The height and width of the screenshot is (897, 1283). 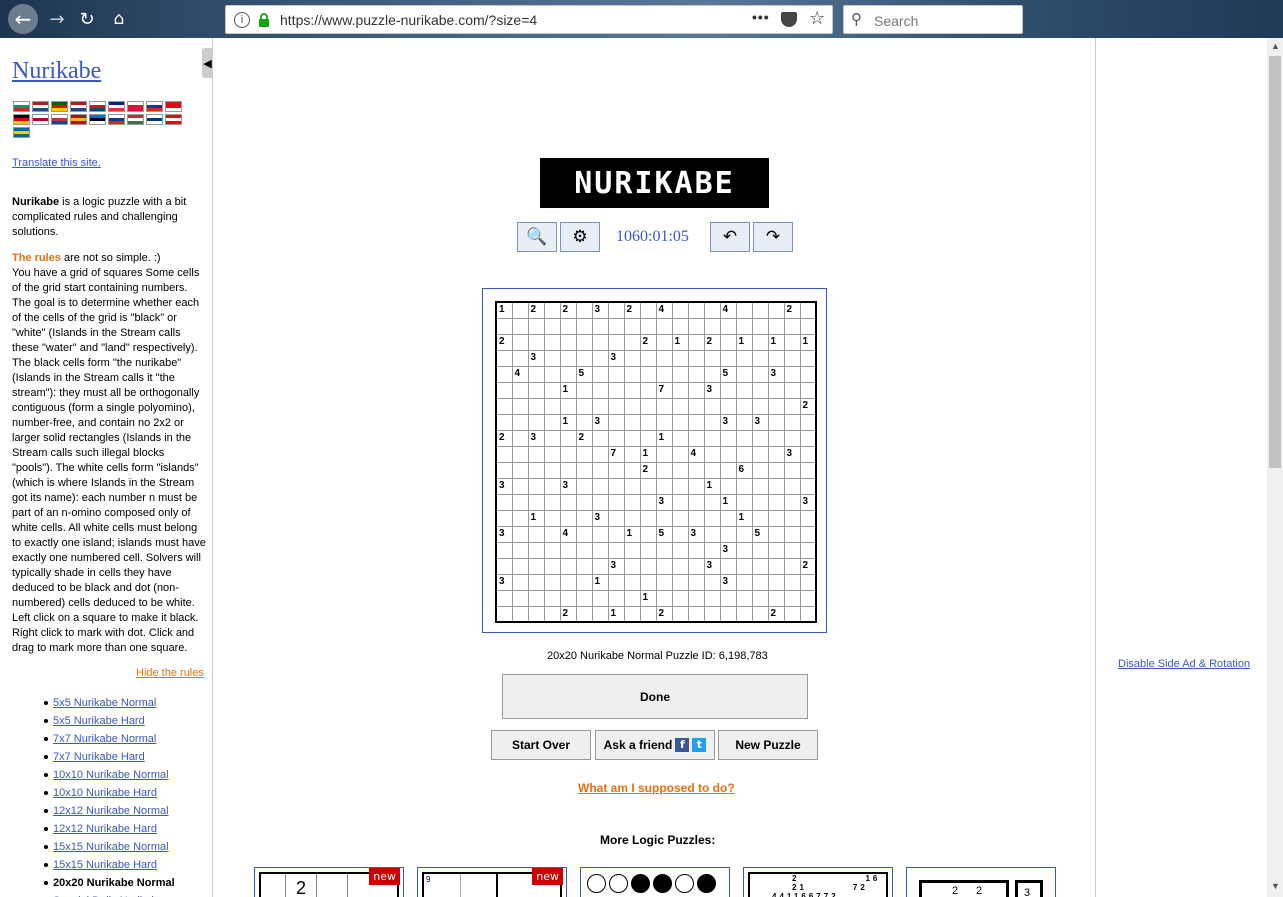 I want to click on size-link: 5x5 Nurikabe Normal, so click(x=109, y=703).